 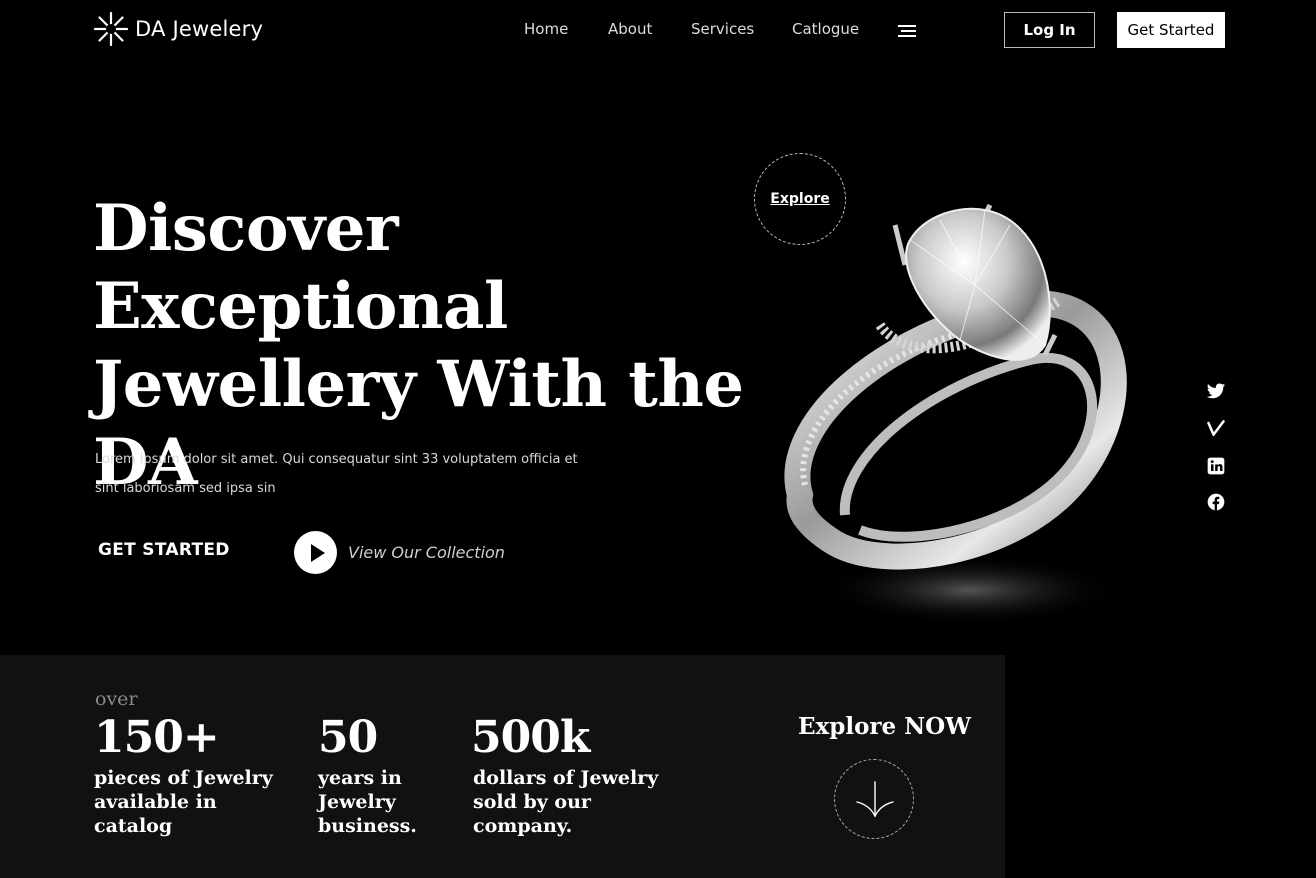 I want to click on stat-desc-line: sold by our, so click(x=532, y=802).